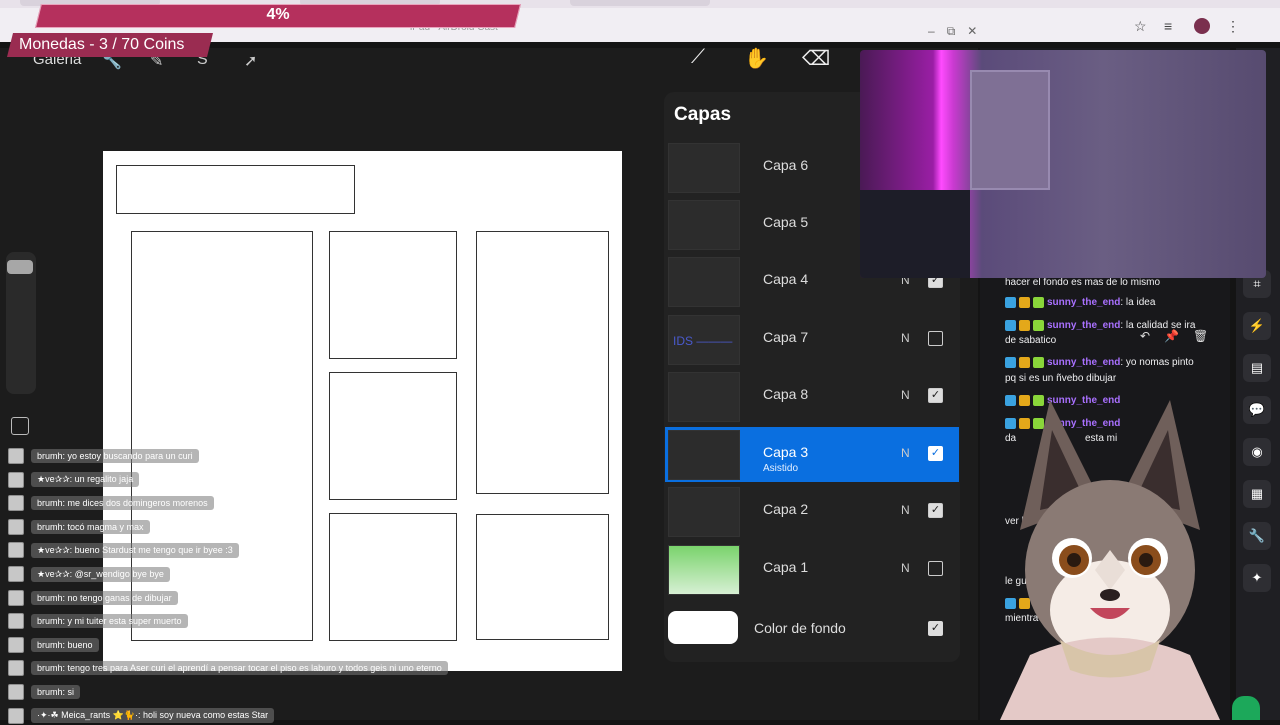  I want to click on progress-label: 4%, so click(278, 14).